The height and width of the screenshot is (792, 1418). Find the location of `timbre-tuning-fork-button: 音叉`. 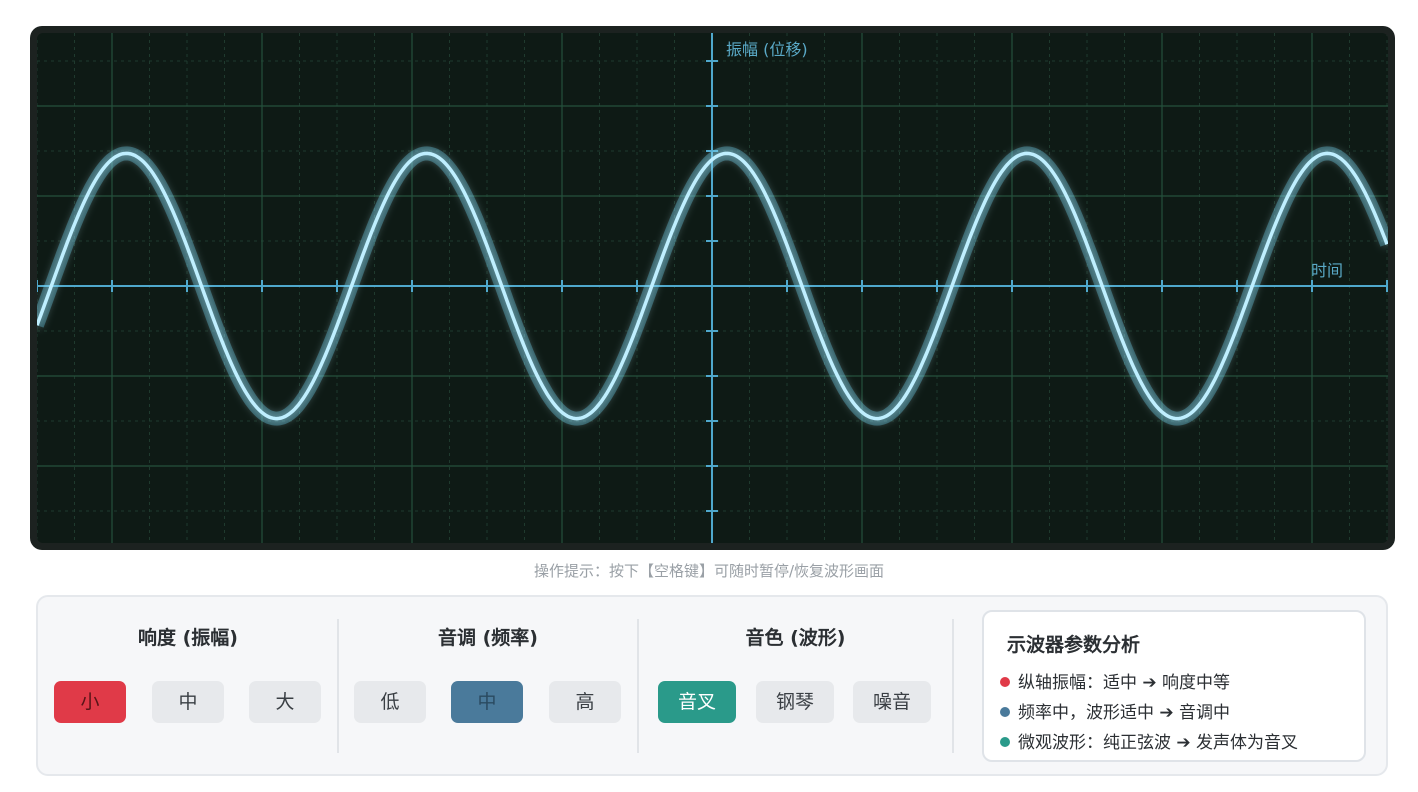

timbre-tuning-fork-button: 音叉 is located at coordinates (697, 702).